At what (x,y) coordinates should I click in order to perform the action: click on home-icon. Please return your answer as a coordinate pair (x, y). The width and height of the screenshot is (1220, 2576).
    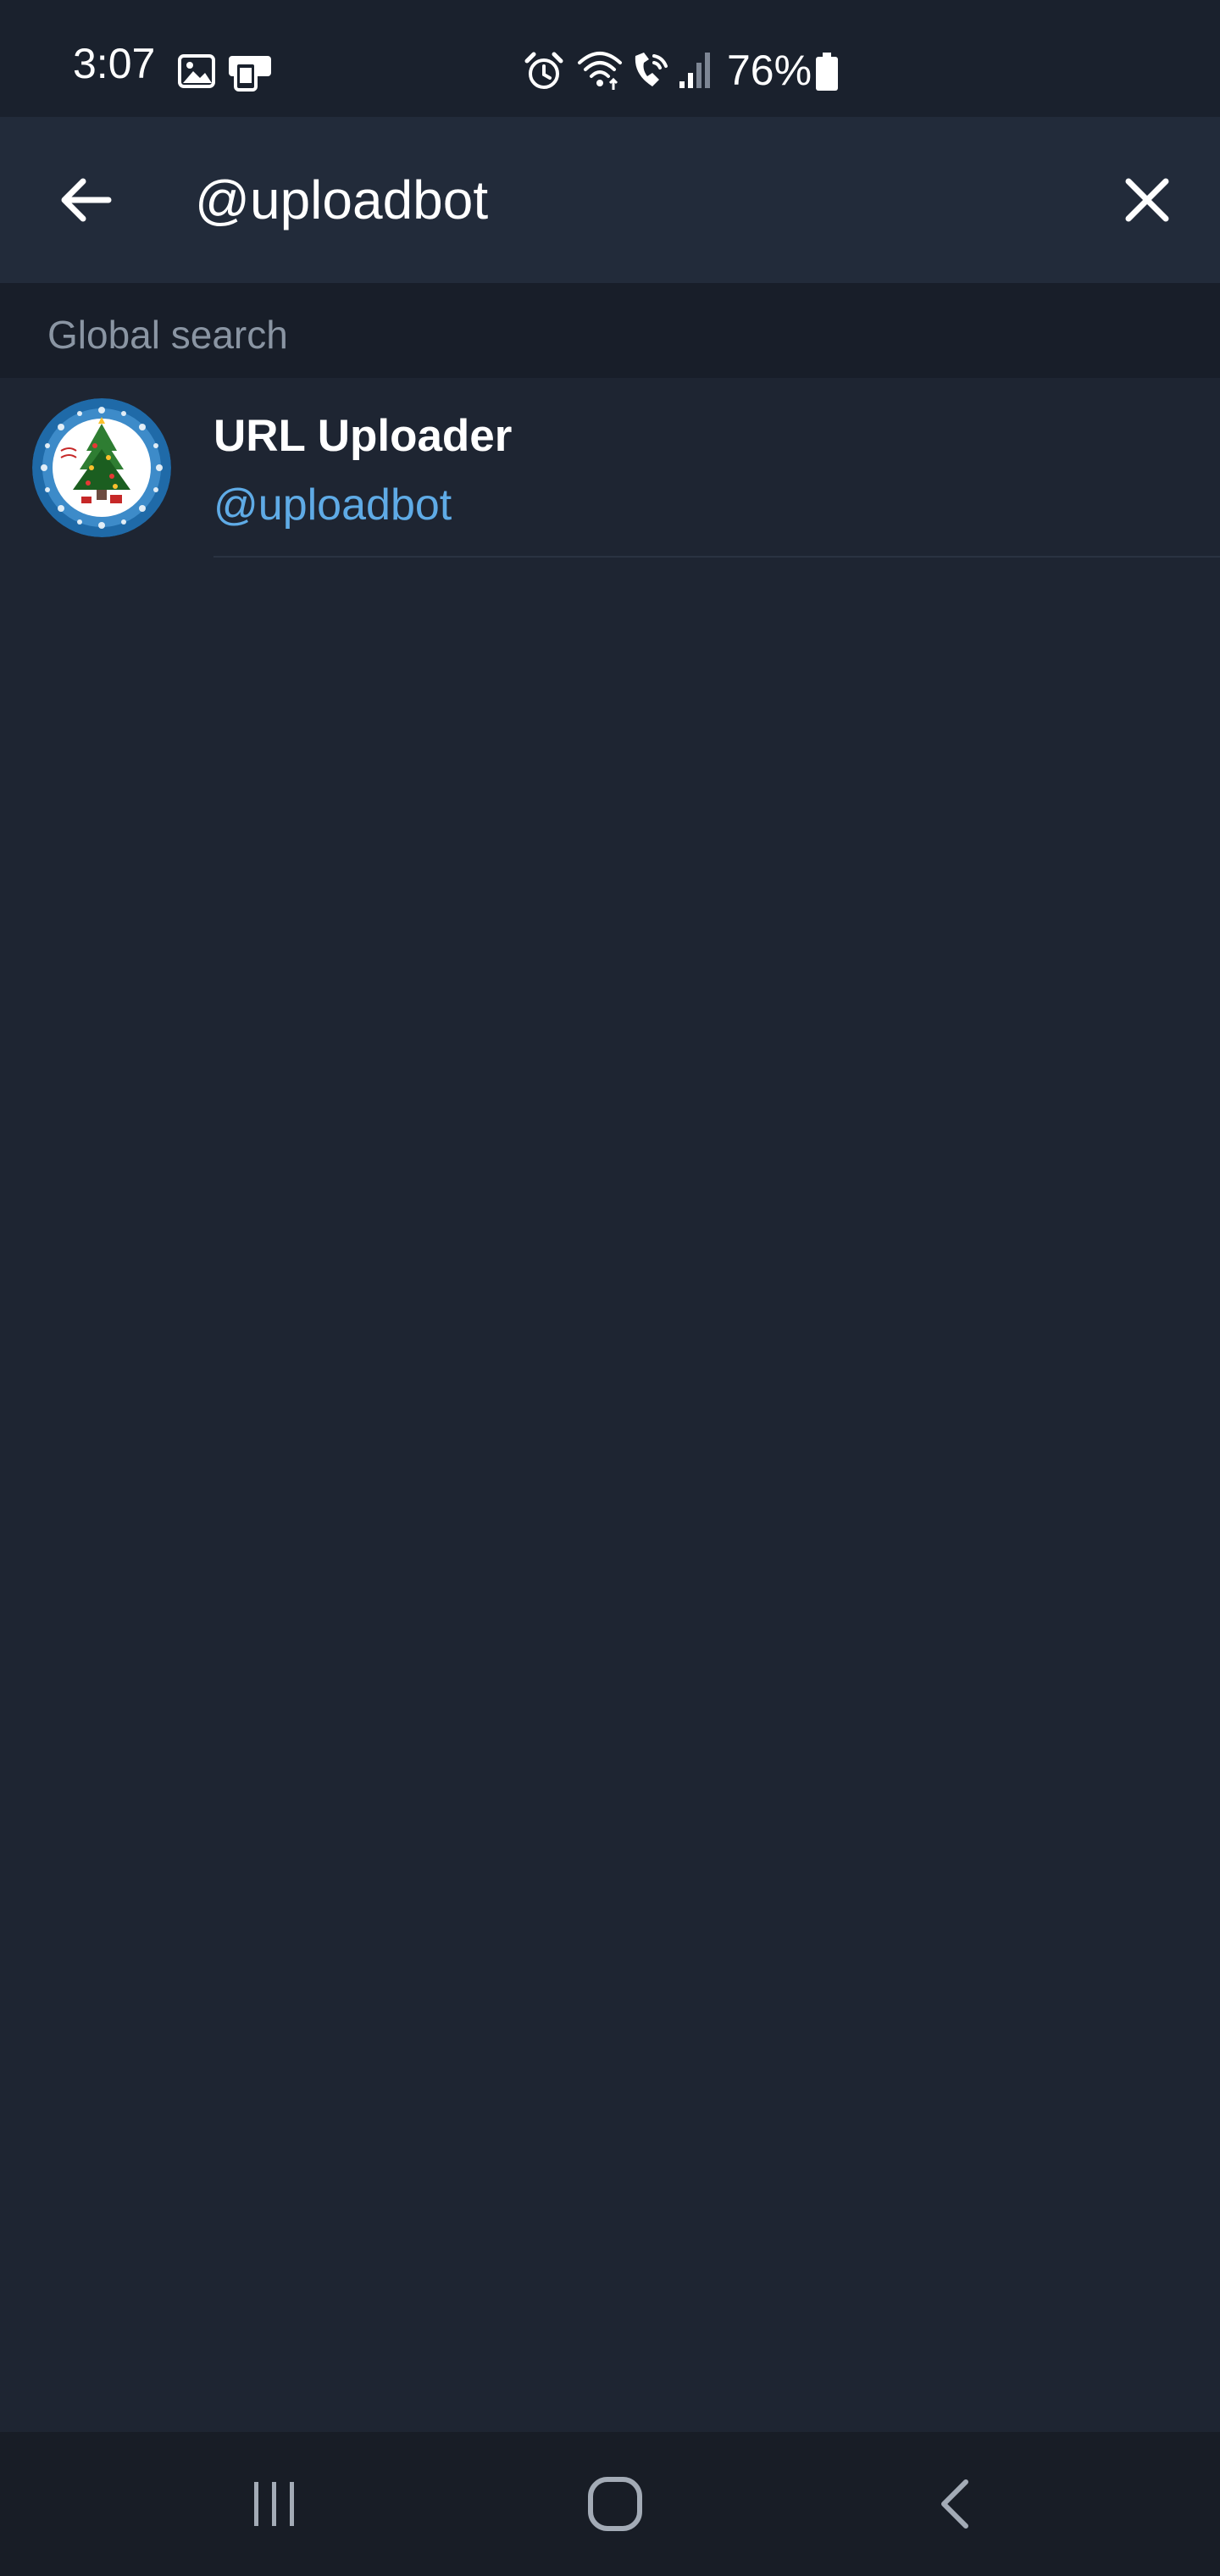
    Looking at the image, I should click on (615, 2504).